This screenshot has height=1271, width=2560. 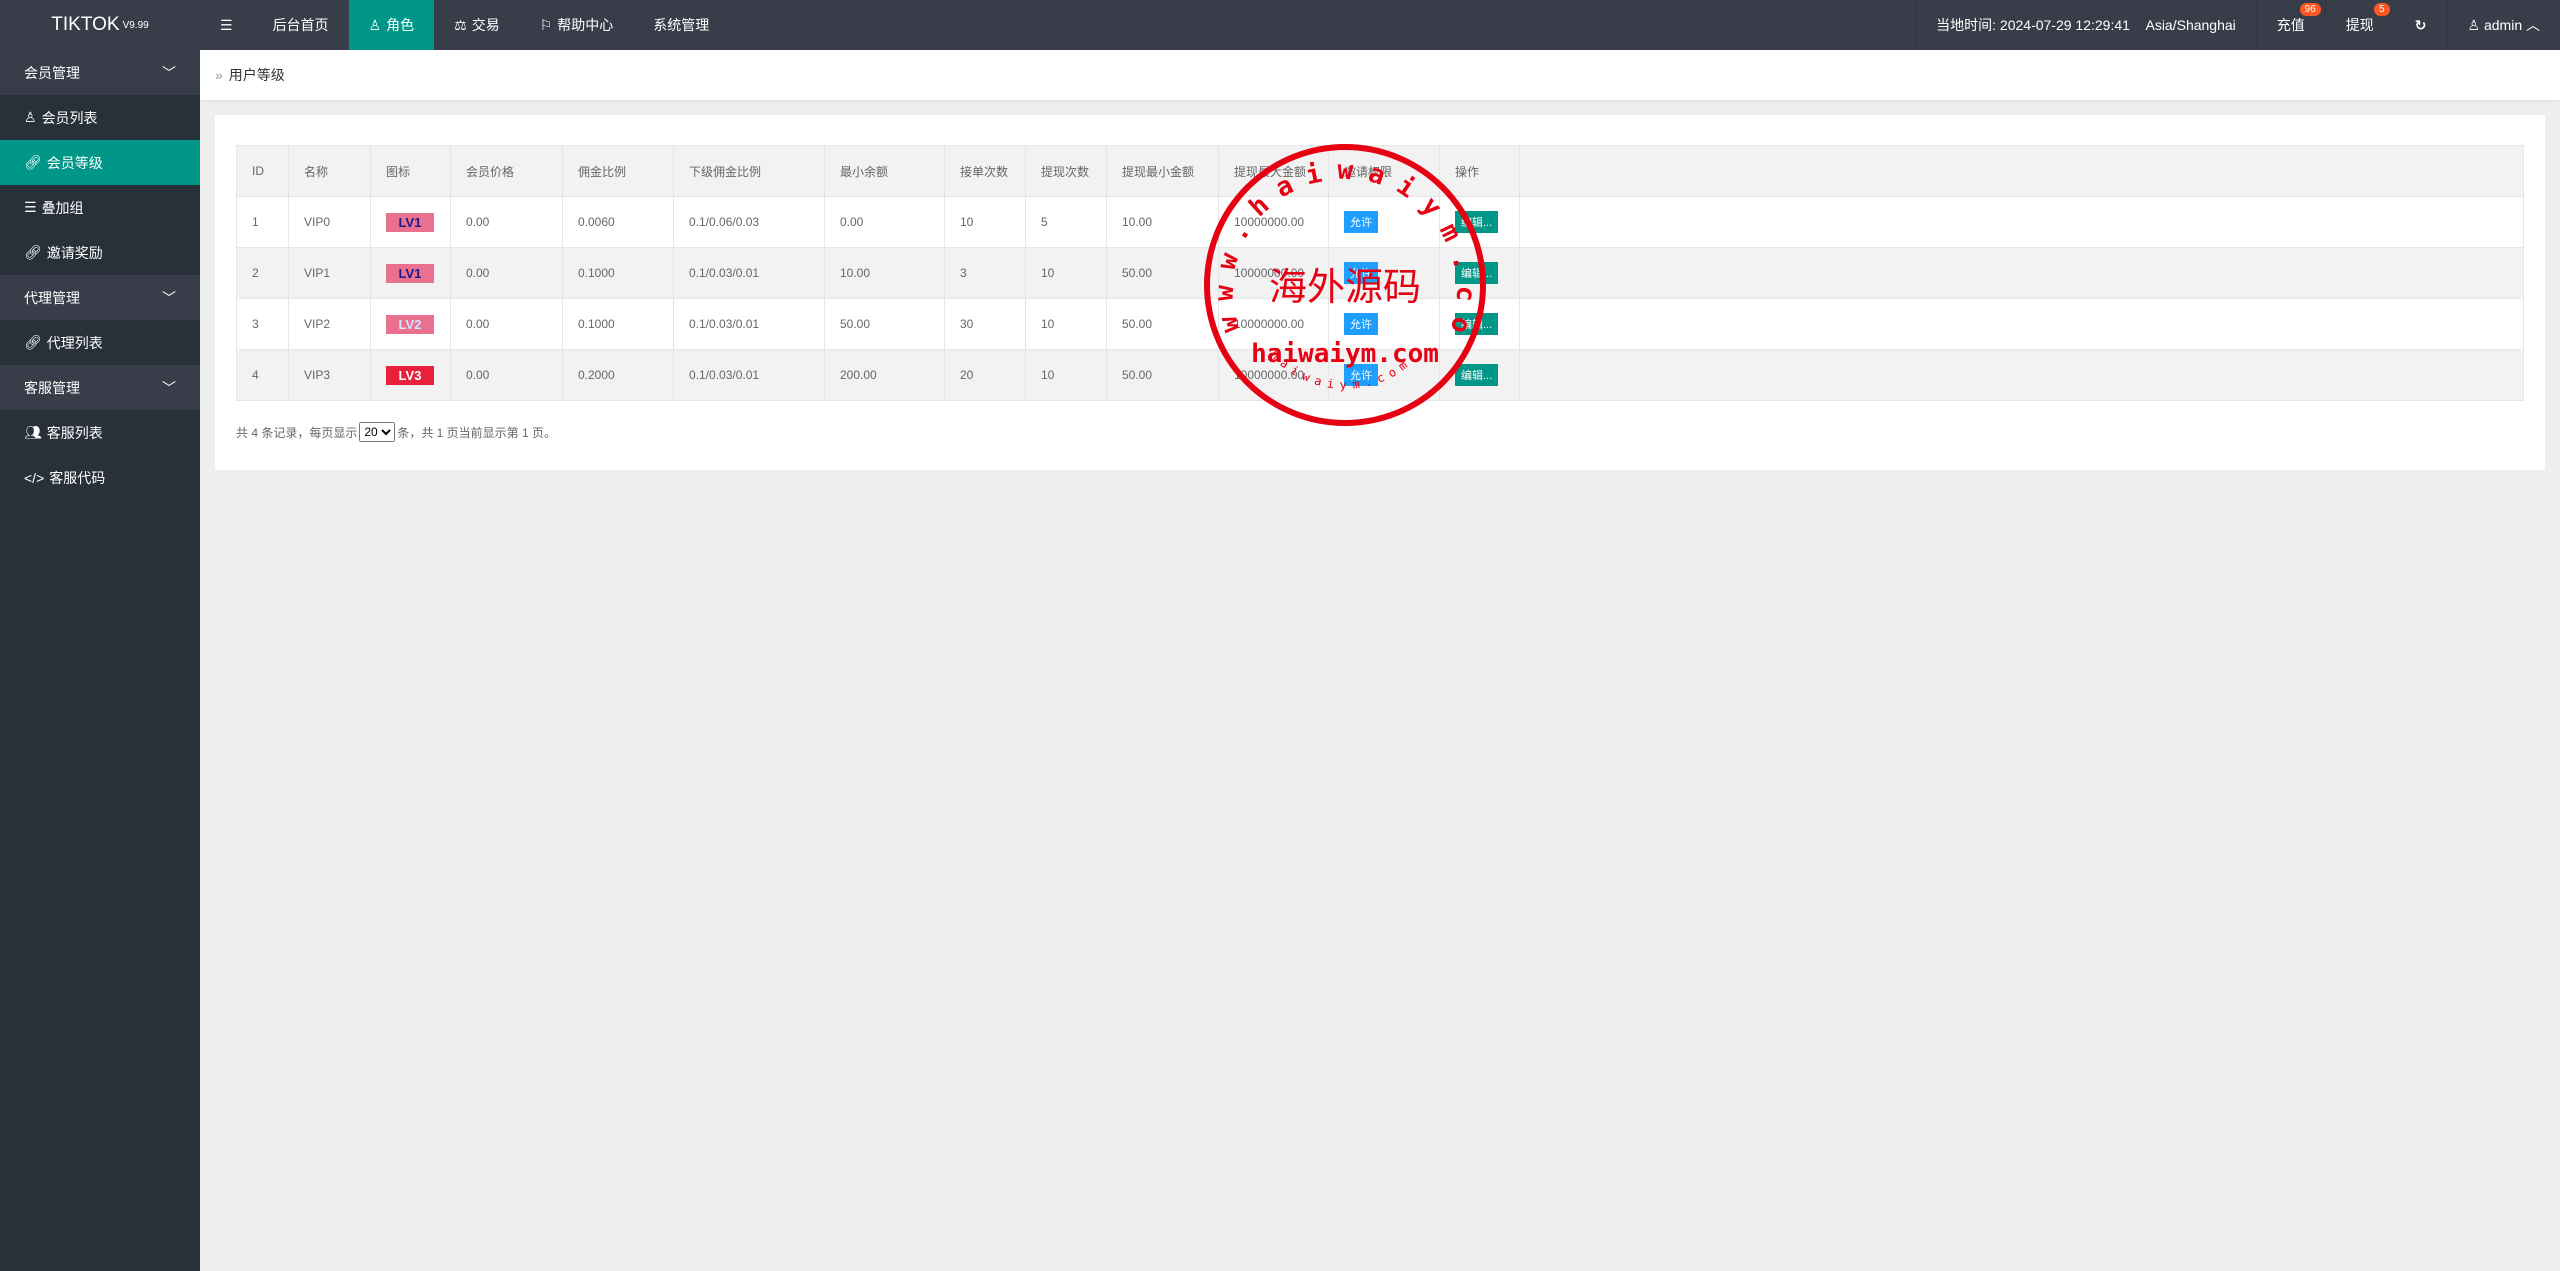 What do you see at coordinates (262, 222) in the screenshot?
I see `cell-id: 1` at bounding box center [262, 222].